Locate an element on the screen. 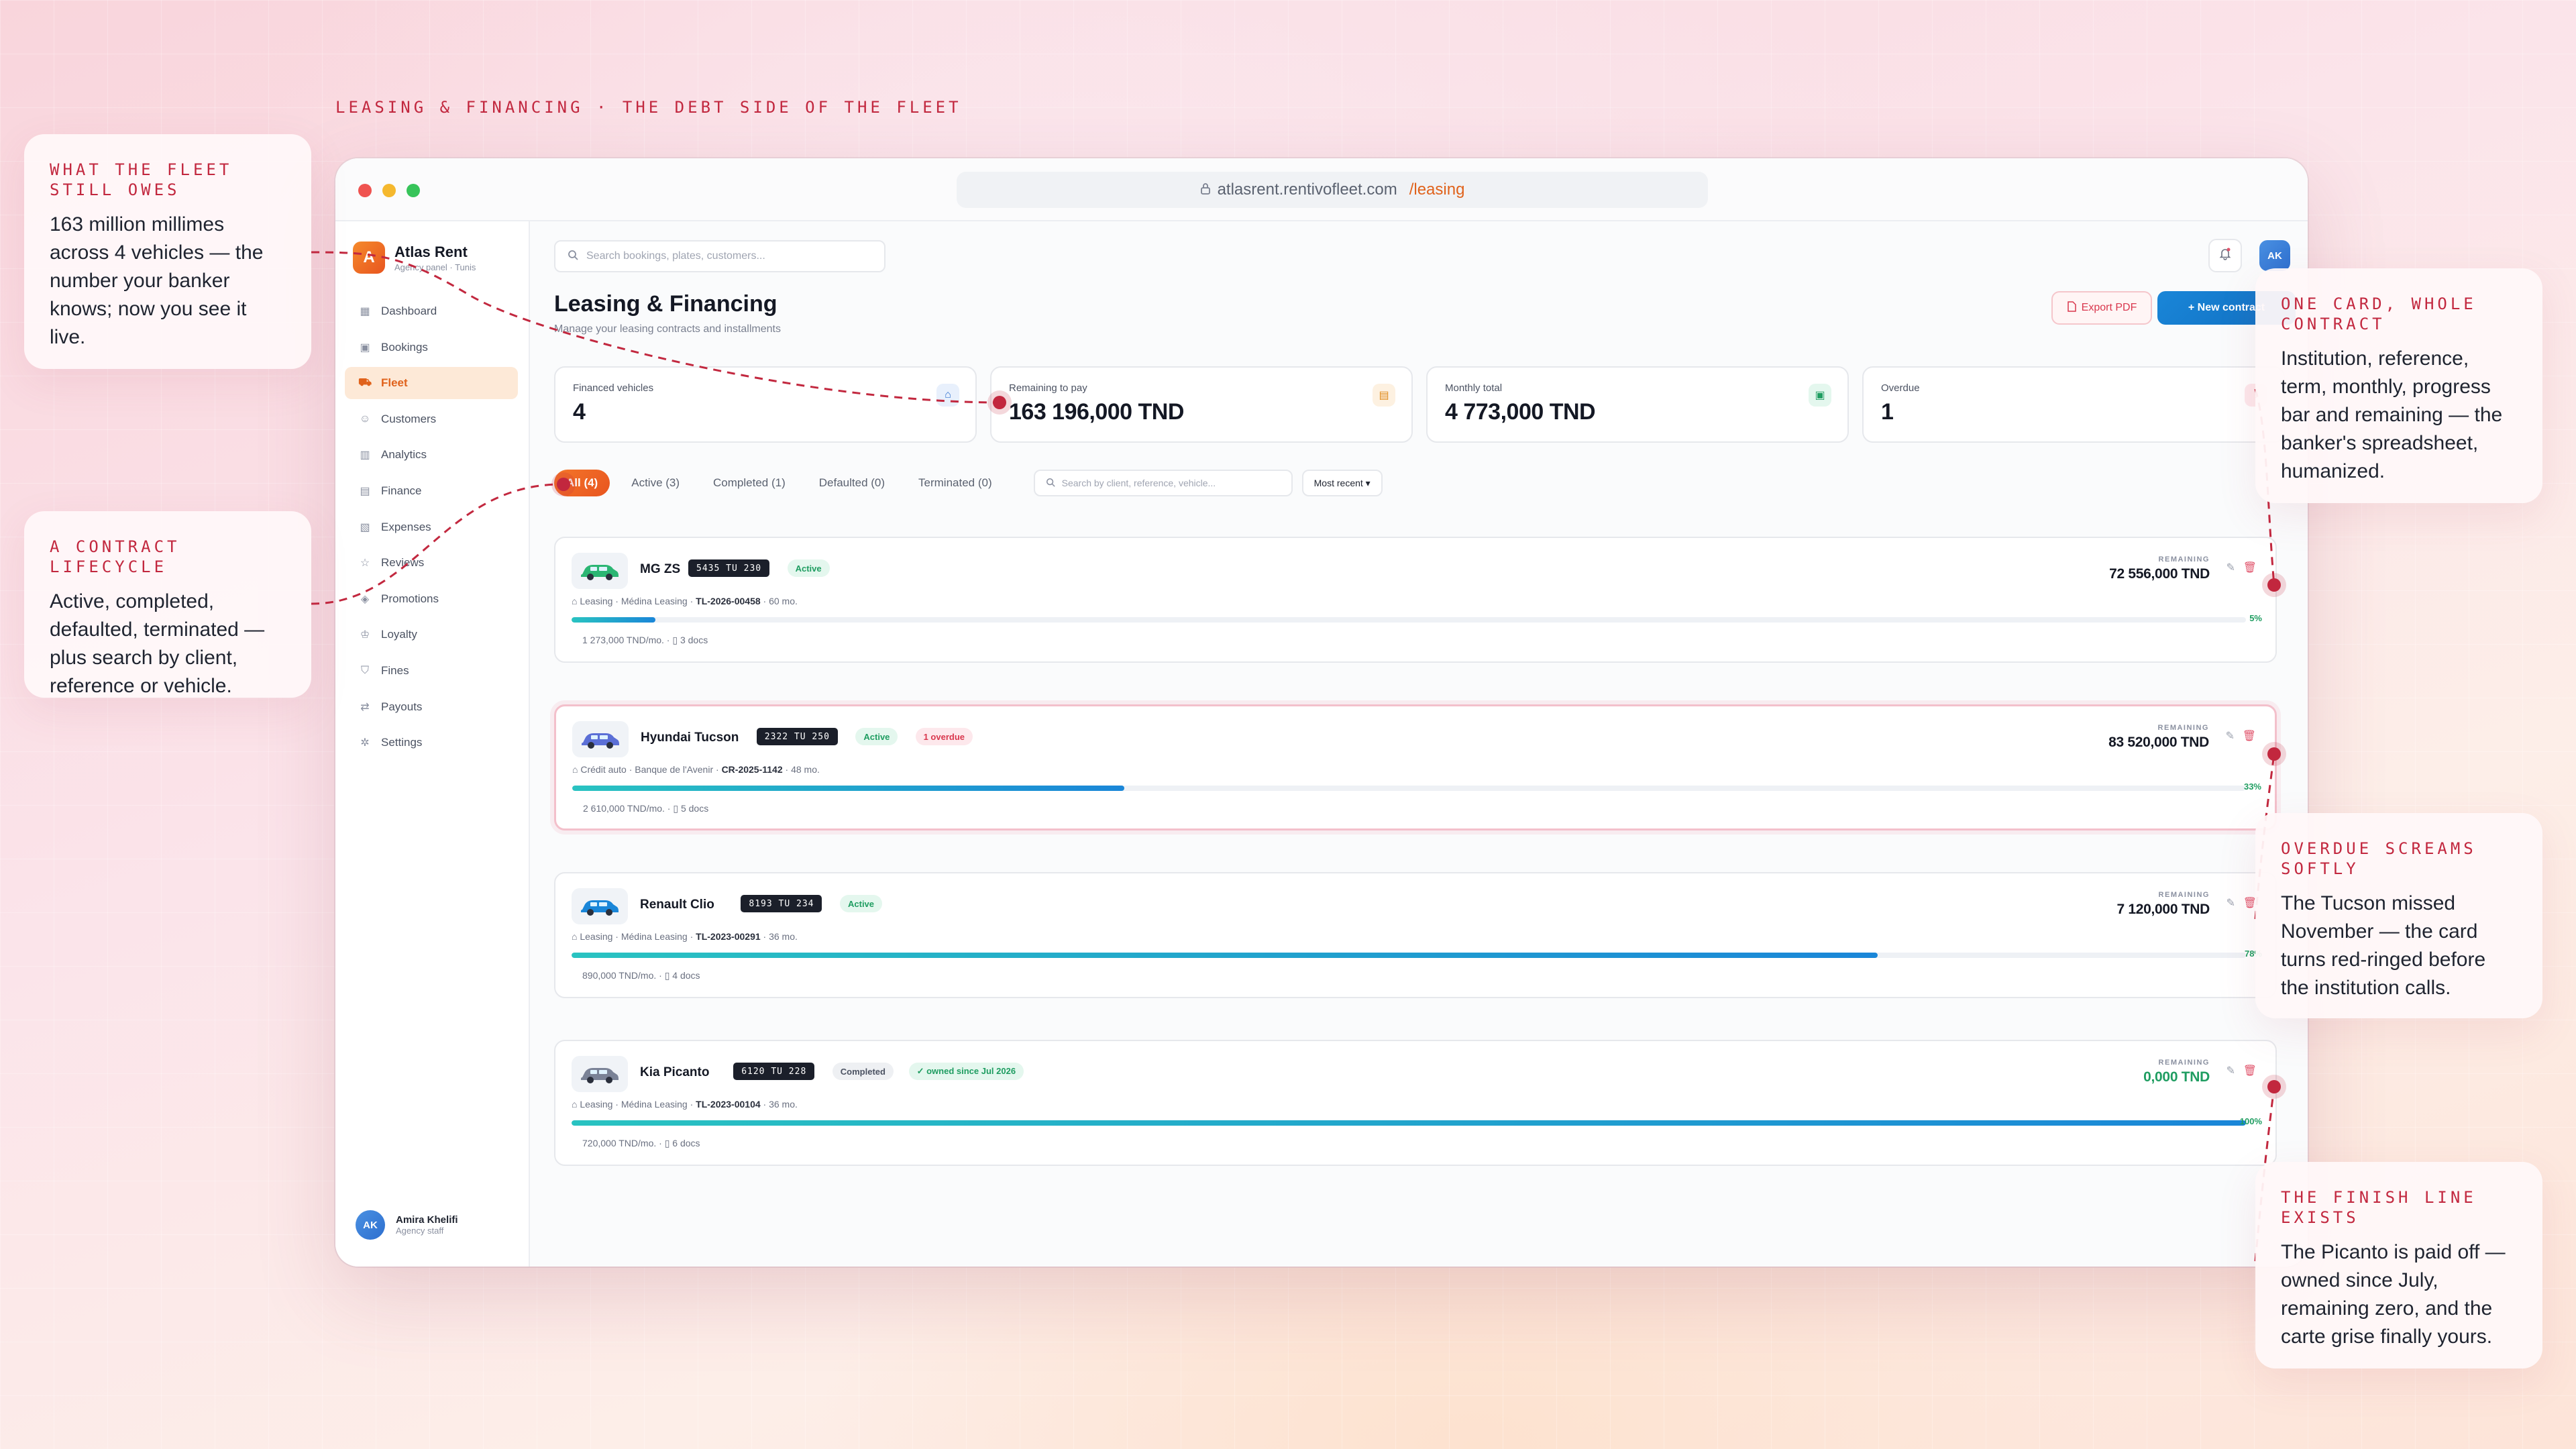  minimize-window-dot is located at coordinates (389, 190).